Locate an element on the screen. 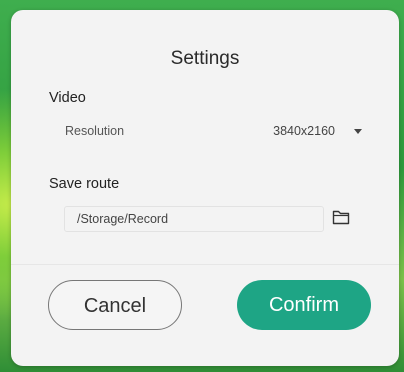  resolution-dropdown: Resolution 3840x2160 is located at coordinates (215, 131).